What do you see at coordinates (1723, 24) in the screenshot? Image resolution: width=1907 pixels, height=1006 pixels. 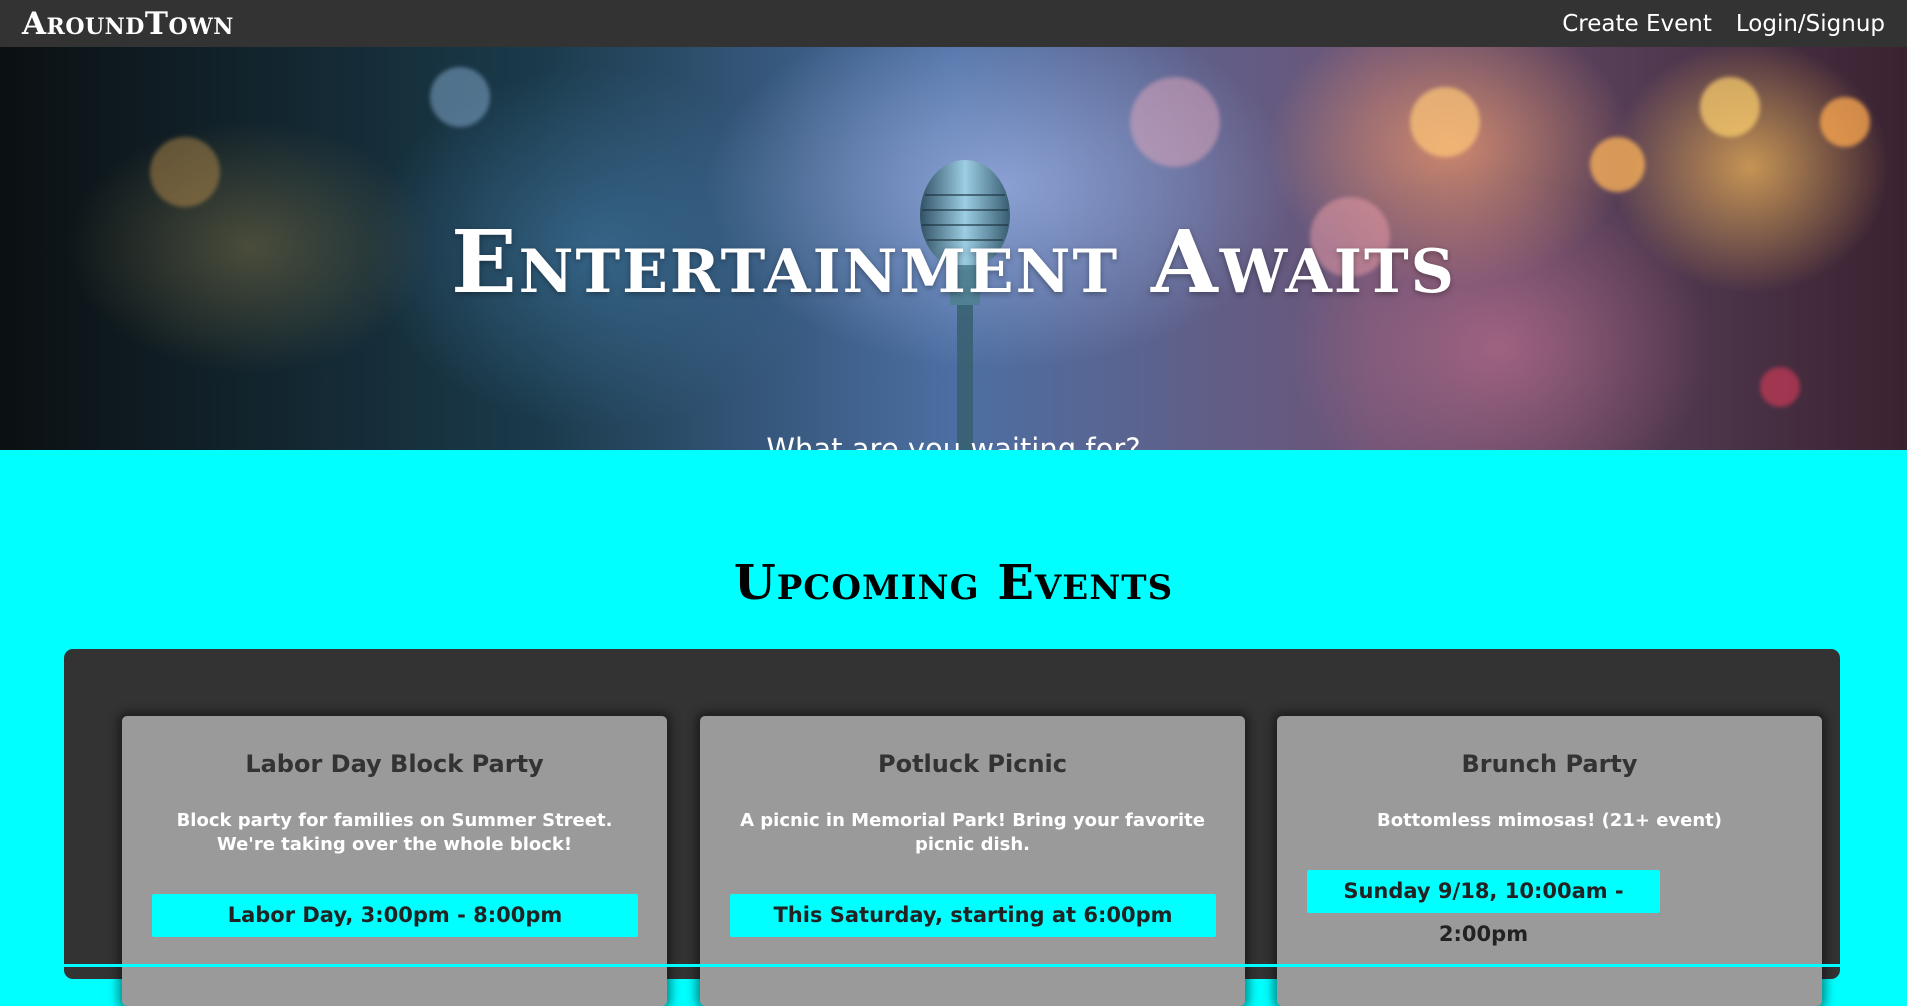 I see `nav-links: Create Event Login/Signup` at bounding box center [1723, 24].